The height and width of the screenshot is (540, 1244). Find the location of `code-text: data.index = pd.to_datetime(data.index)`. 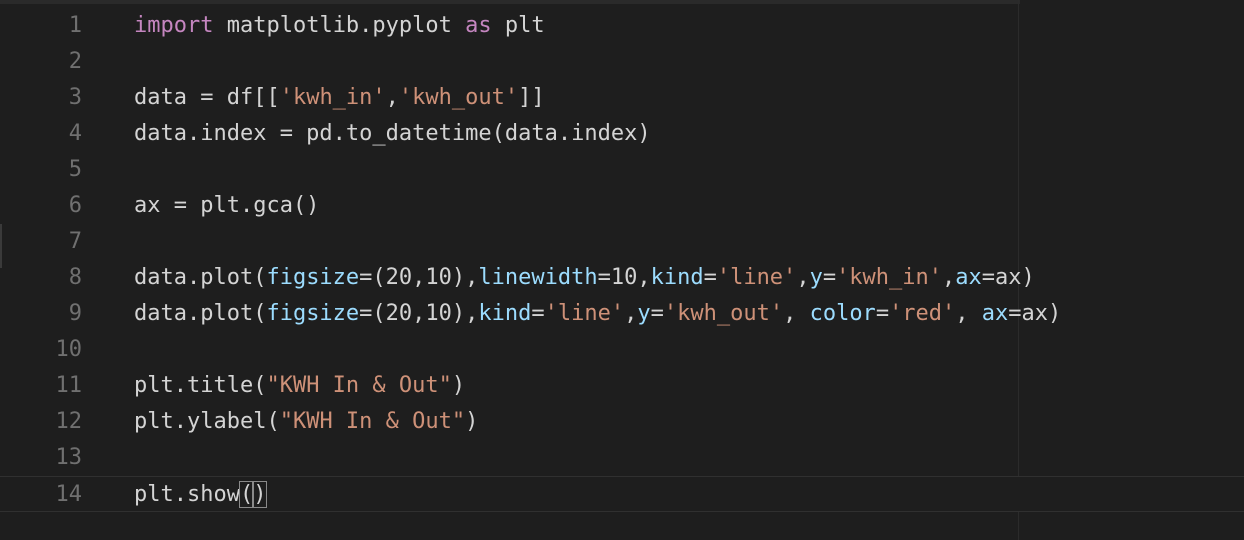

code-text: data.index = pd.to_datetime(data.index) is located at coordinates (392, 134).